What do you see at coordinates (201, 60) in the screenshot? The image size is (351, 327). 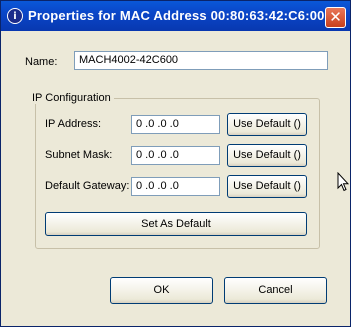 I see `name-field: MACH4002-42C600` at bounding box center [201, 60].